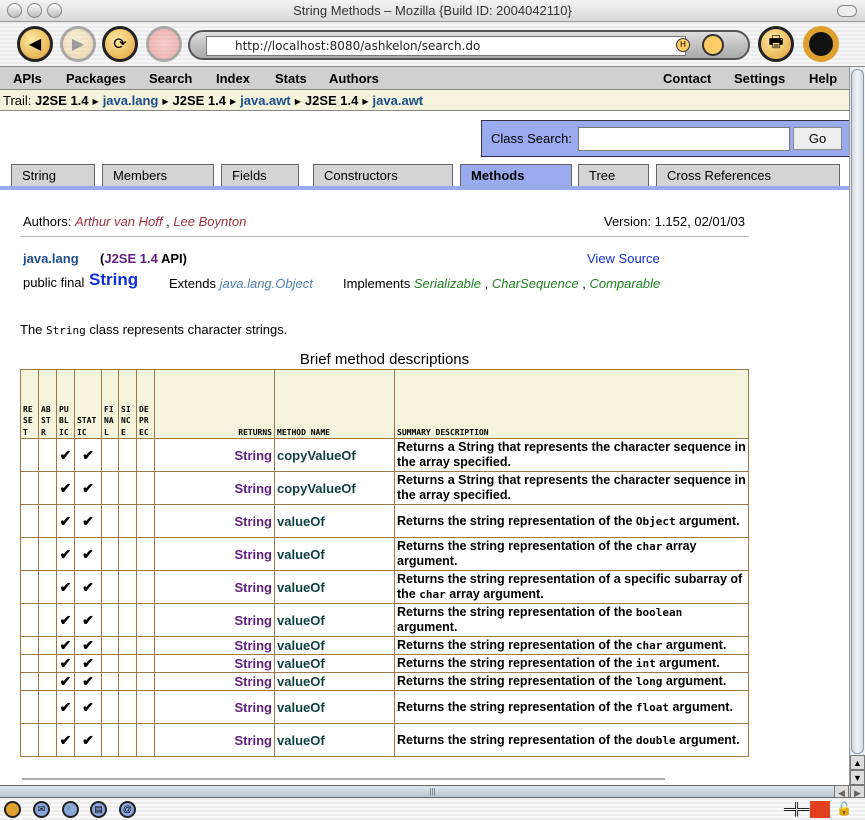 Image resolution: width=865 pixels, height=820 pixels. Describe the element at coordinates (209, 221) in the screenshot. I see `author-link: Lee Boynton` at that location.